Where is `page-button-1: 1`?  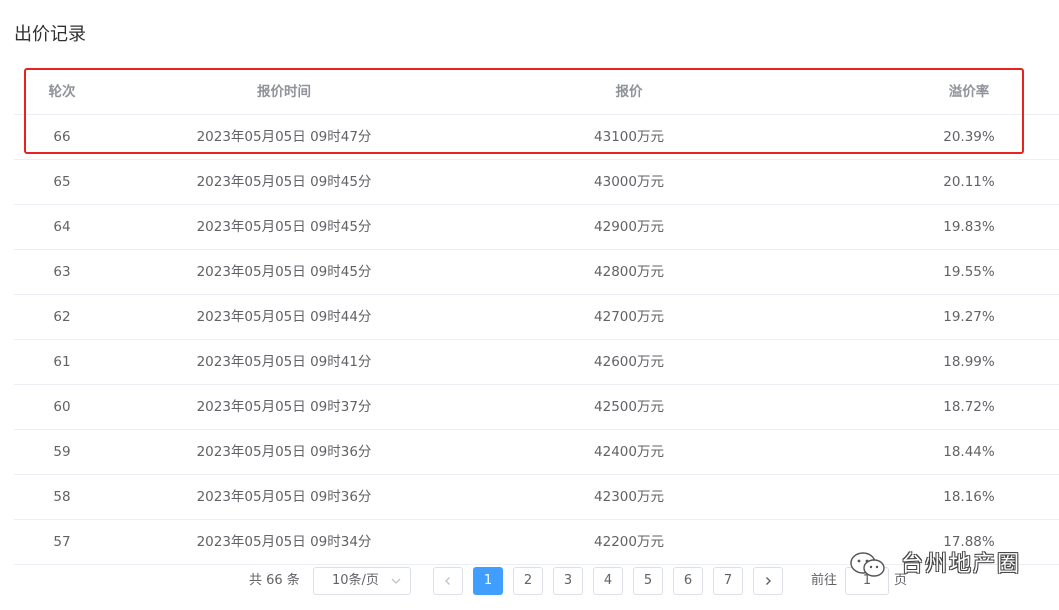 page-button-1: 1 is located at coordinates (488, 581).